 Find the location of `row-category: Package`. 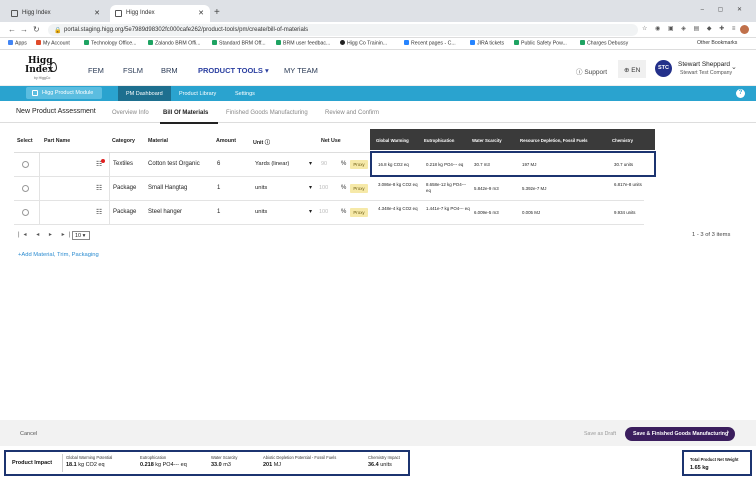

row-category: Package is located at coordinates (125, 212).